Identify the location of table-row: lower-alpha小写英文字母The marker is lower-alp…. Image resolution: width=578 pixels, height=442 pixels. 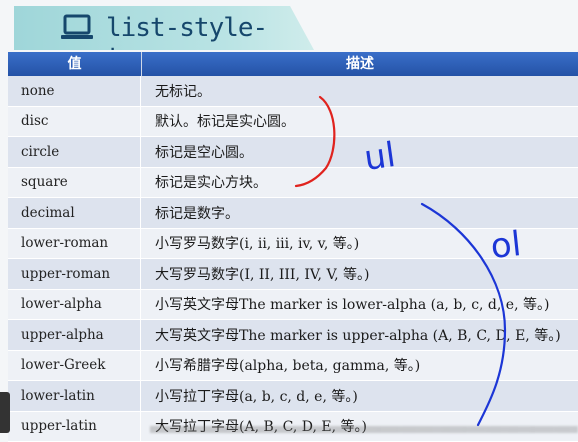
(293, 305).